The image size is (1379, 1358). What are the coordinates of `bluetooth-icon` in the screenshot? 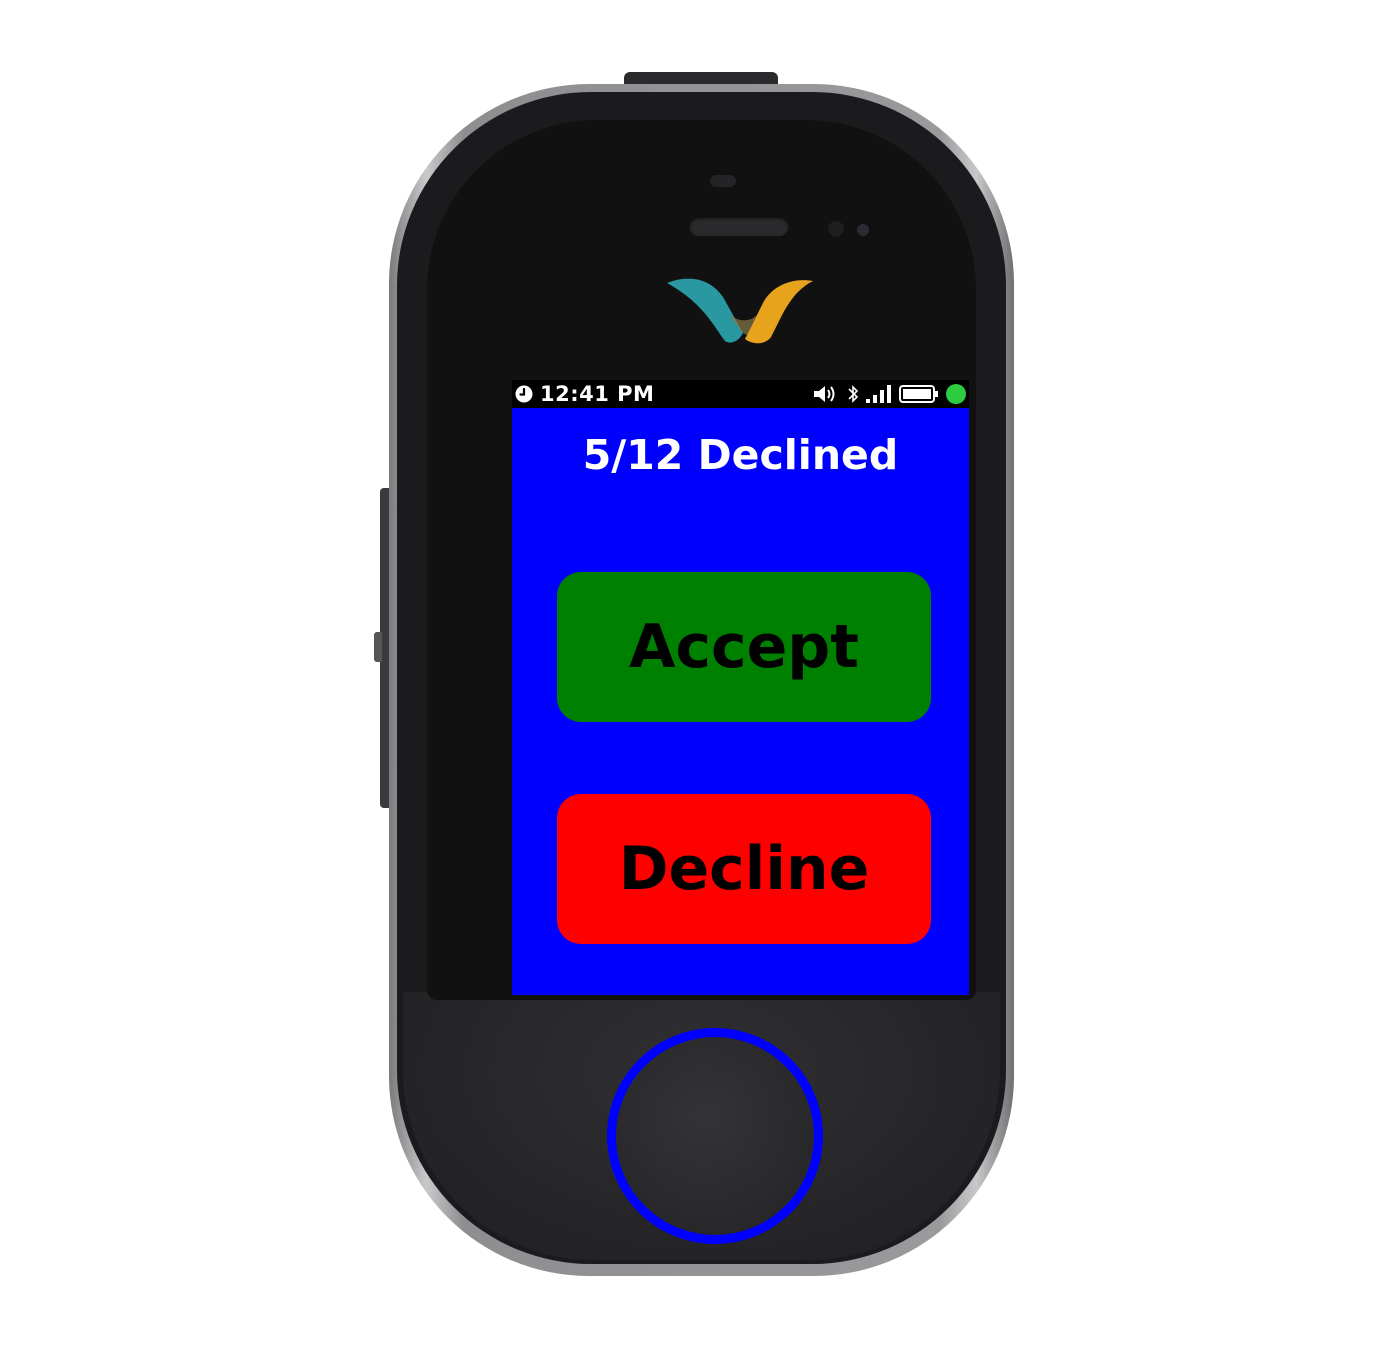 It's located at (853, 394).